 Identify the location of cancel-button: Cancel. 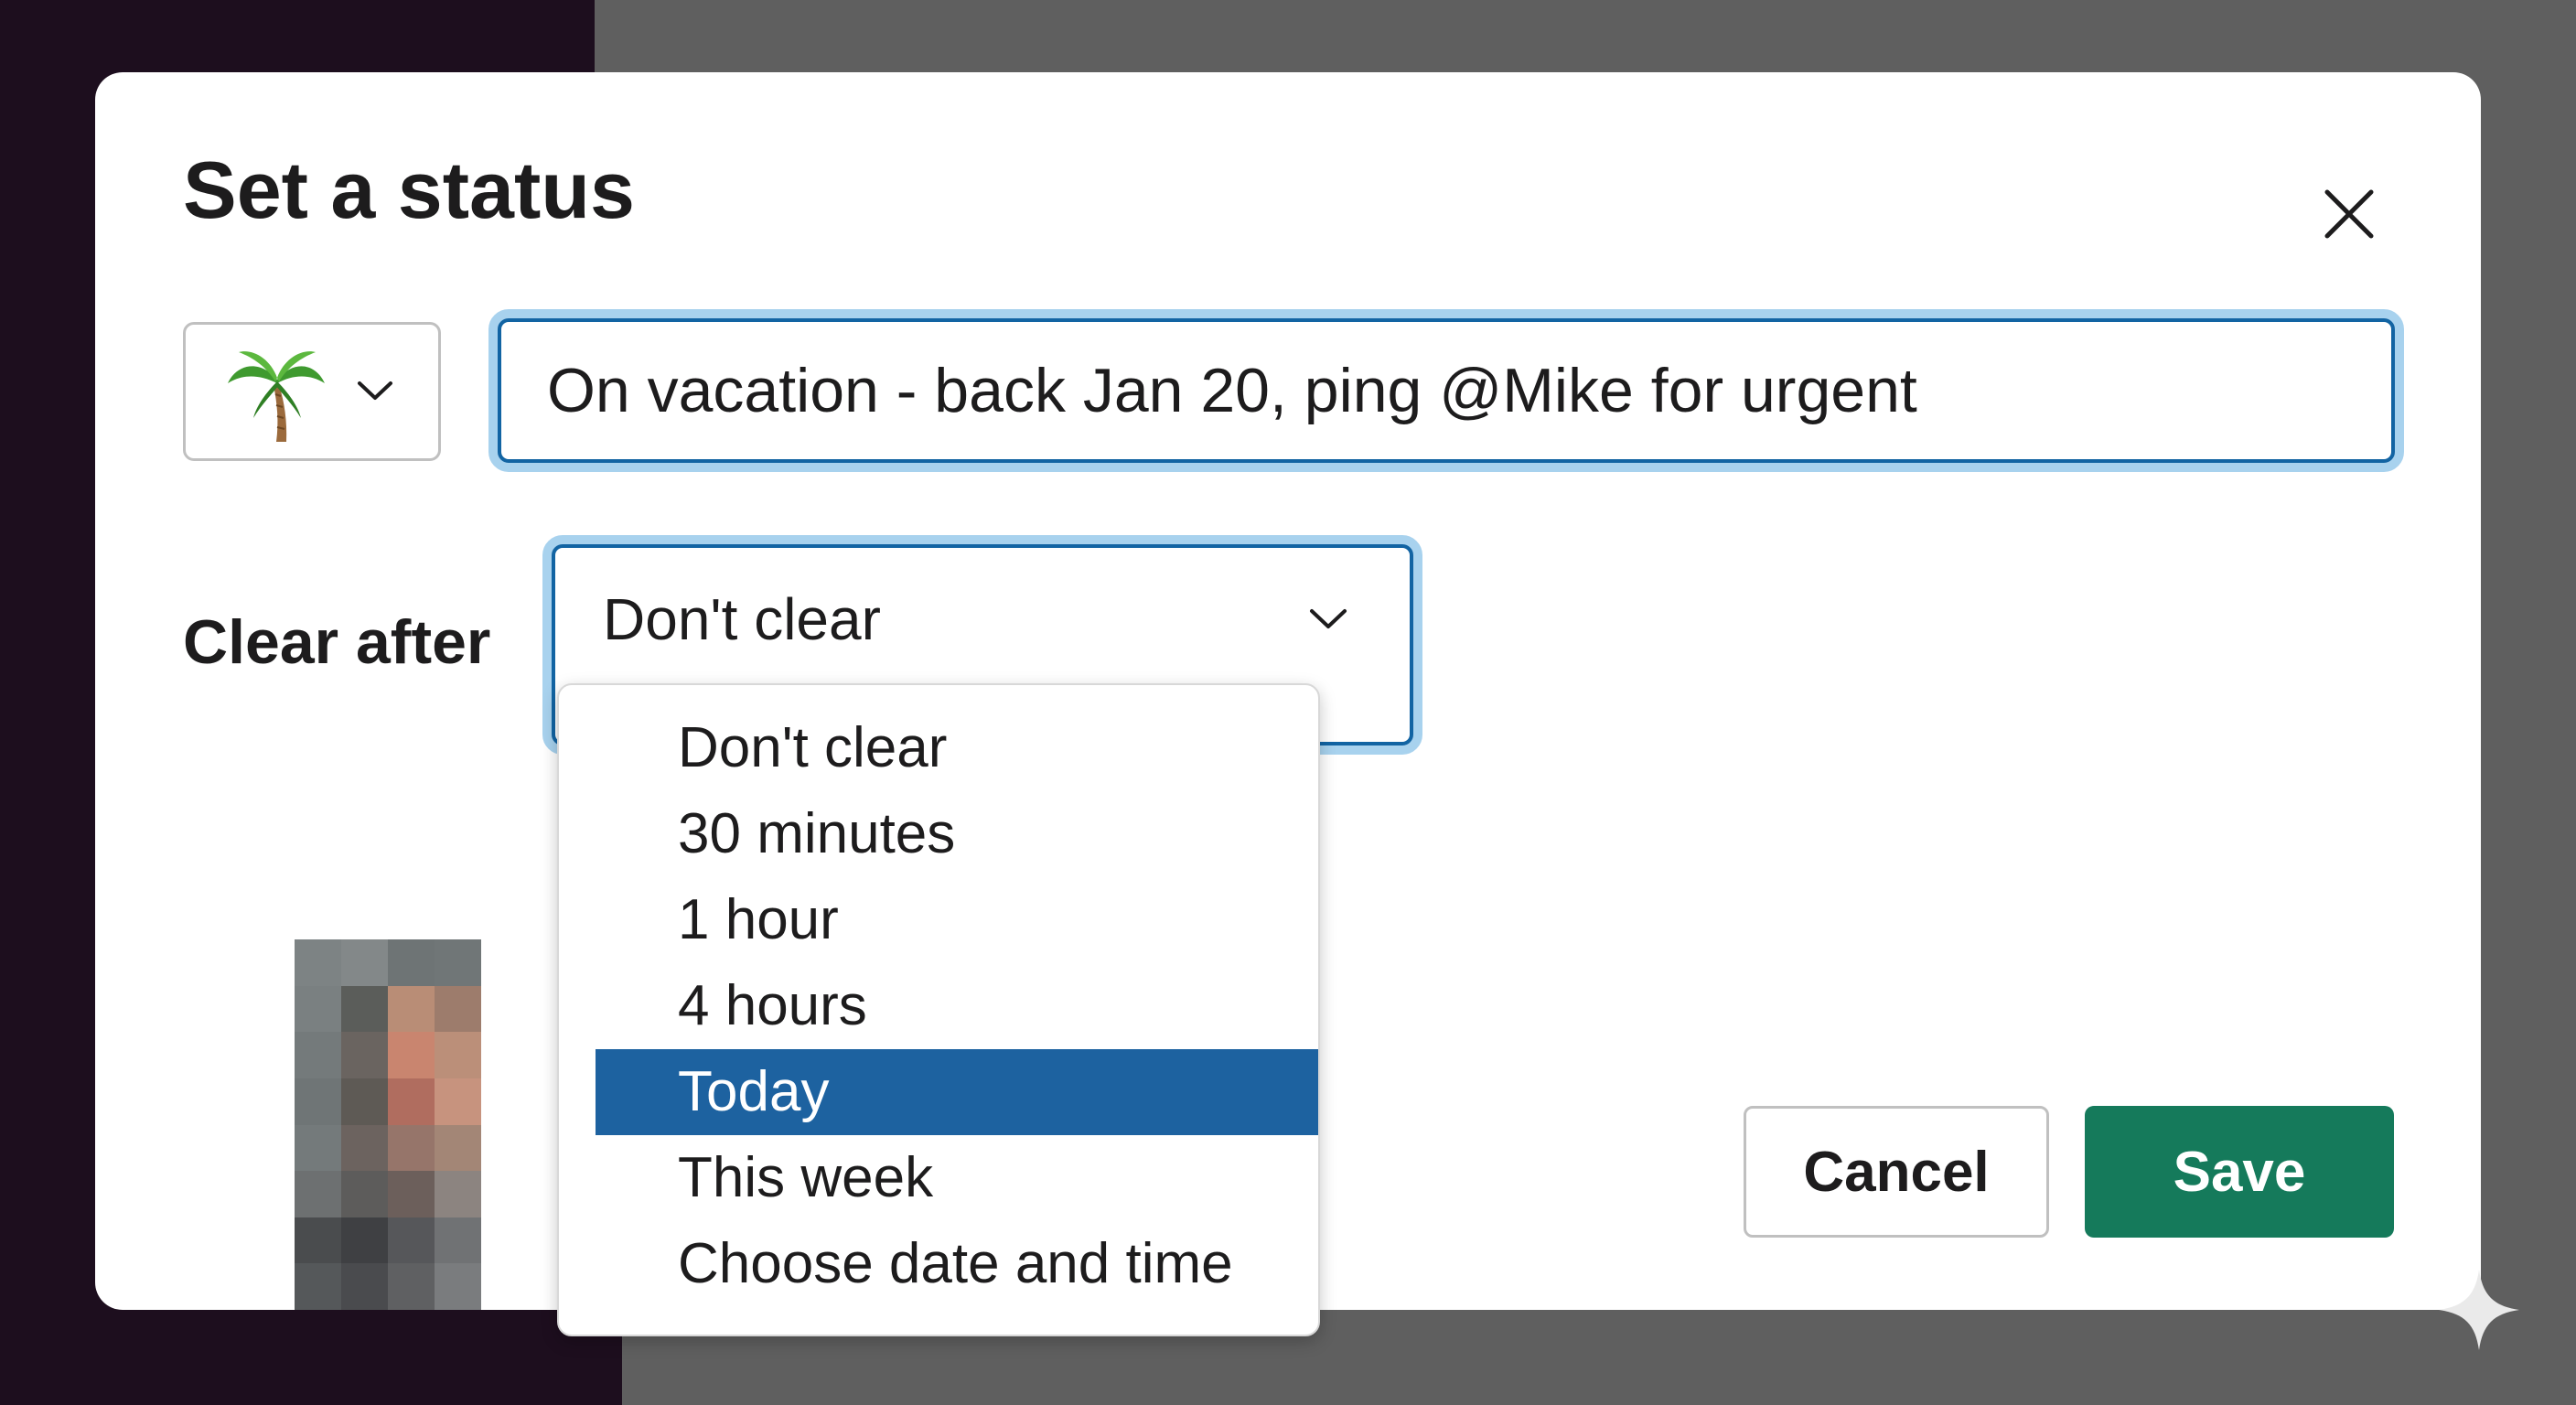
(1897, 1172).